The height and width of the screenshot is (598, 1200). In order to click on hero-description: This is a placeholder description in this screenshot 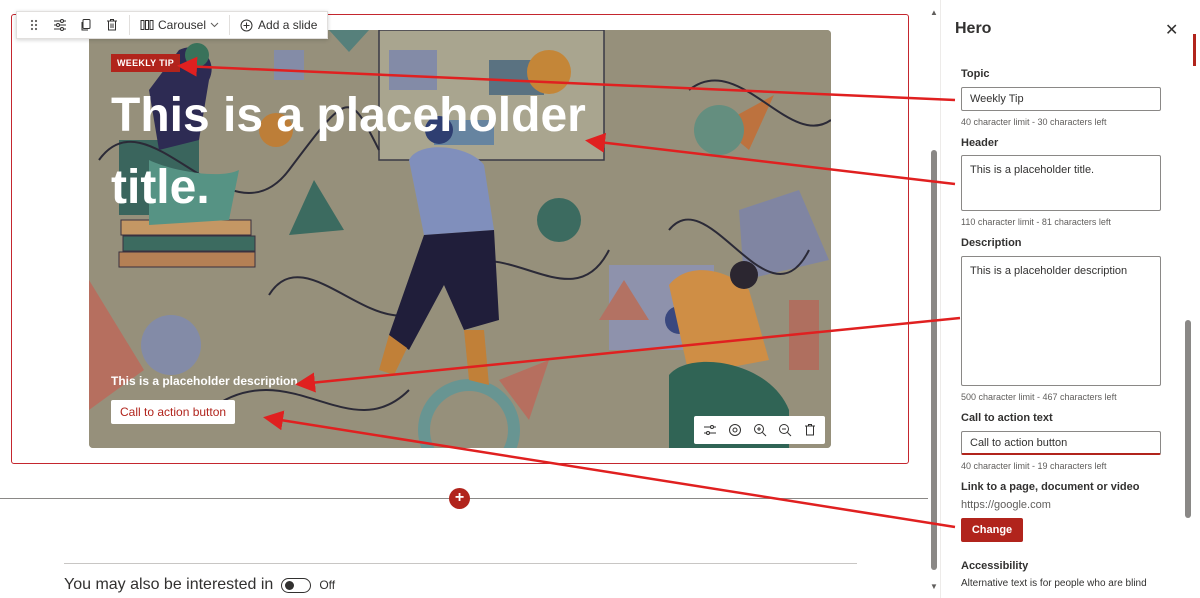, I will do `click(204, 381)`.